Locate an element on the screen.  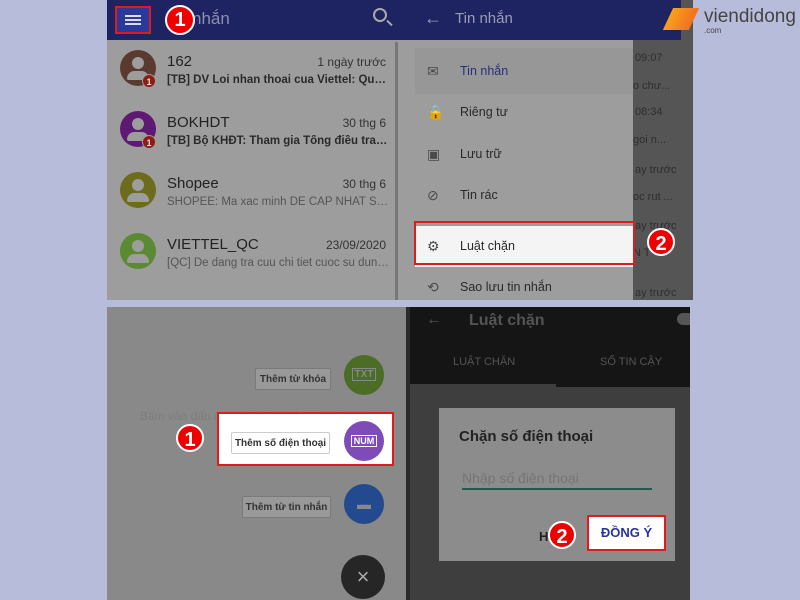
app-bar: ← Tin nhắn is located at coordinates (540, 20).